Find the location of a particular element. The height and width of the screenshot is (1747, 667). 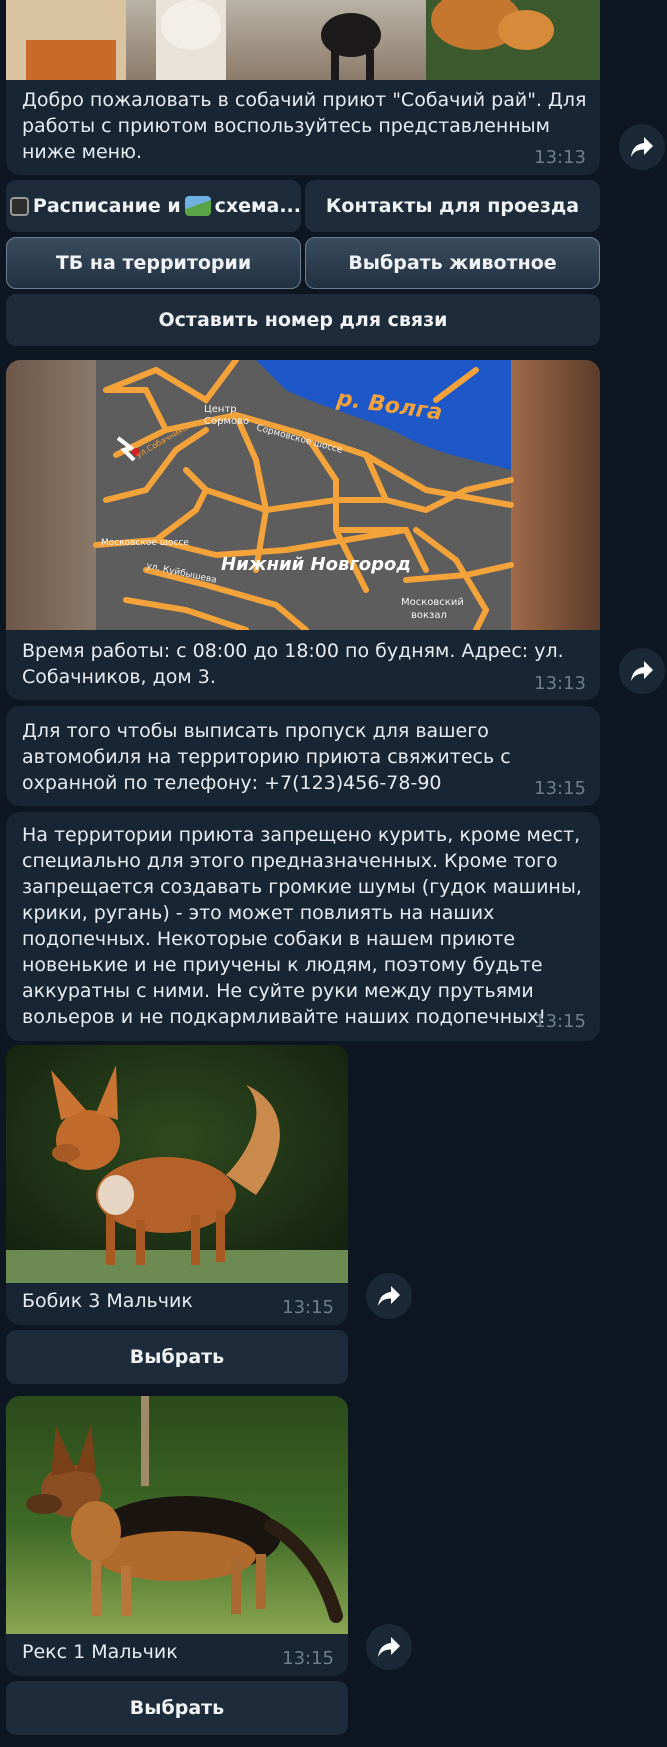

shelter-photo is located at coordinates (303, 40).